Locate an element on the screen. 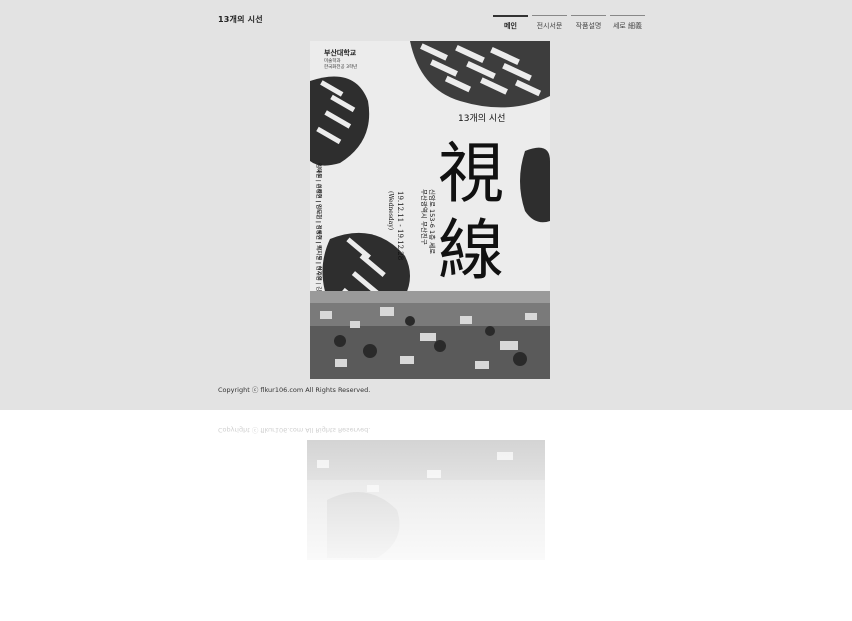  site-brand: 13개의 시선 is located at coordinates (240, 19).